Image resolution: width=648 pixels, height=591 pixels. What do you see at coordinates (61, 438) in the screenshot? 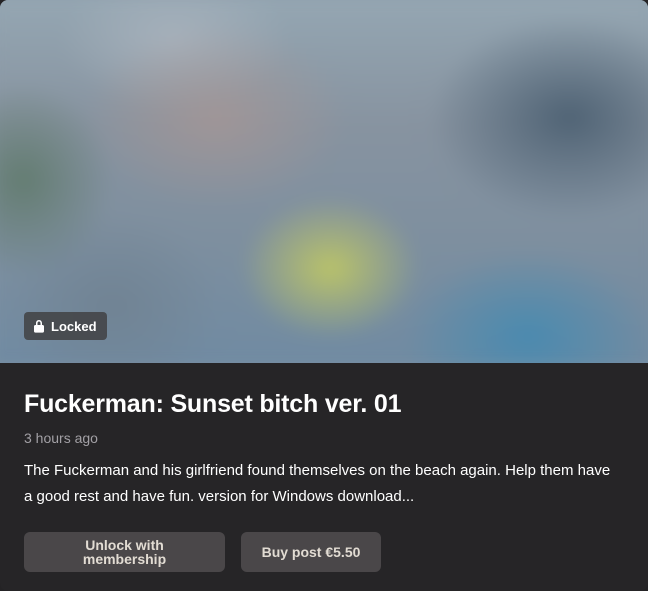
I see `post-time: 3 hours ago` at bounding box center [61, 438].